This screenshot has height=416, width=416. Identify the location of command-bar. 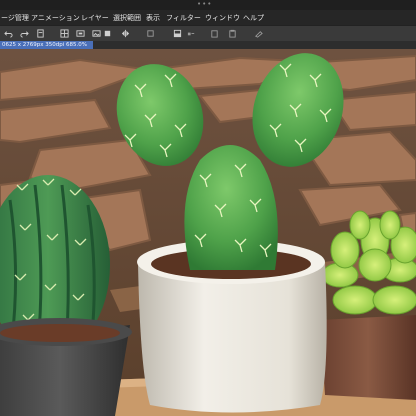
(208, 33).